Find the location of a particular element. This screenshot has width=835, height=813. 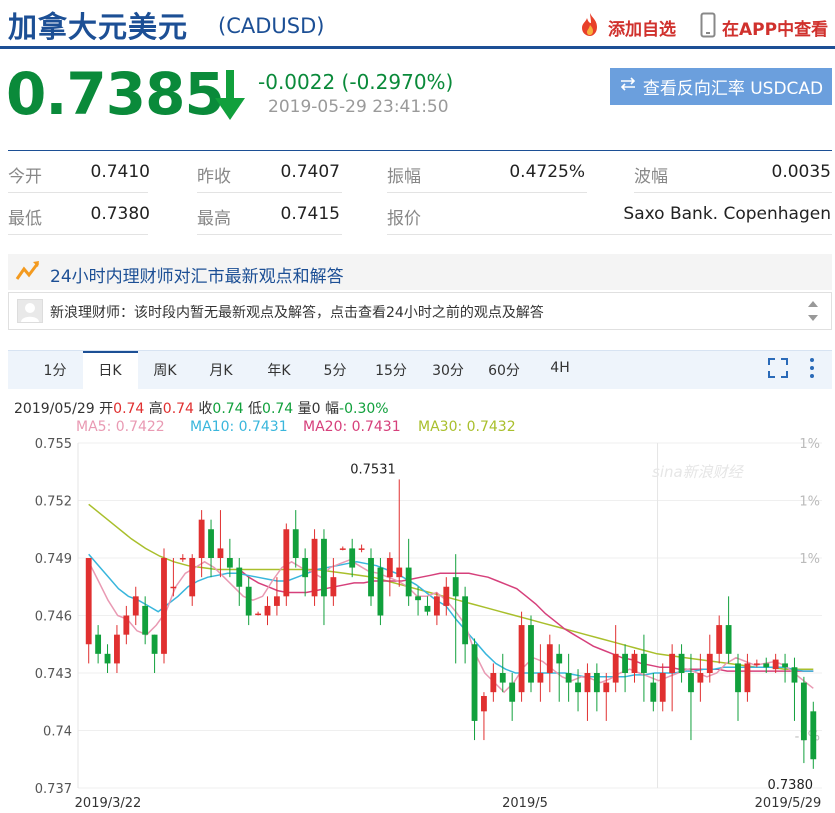

advisor-title: 24小时内理财师对汇市最新观点和解答 is located at coordinates (197, 274).